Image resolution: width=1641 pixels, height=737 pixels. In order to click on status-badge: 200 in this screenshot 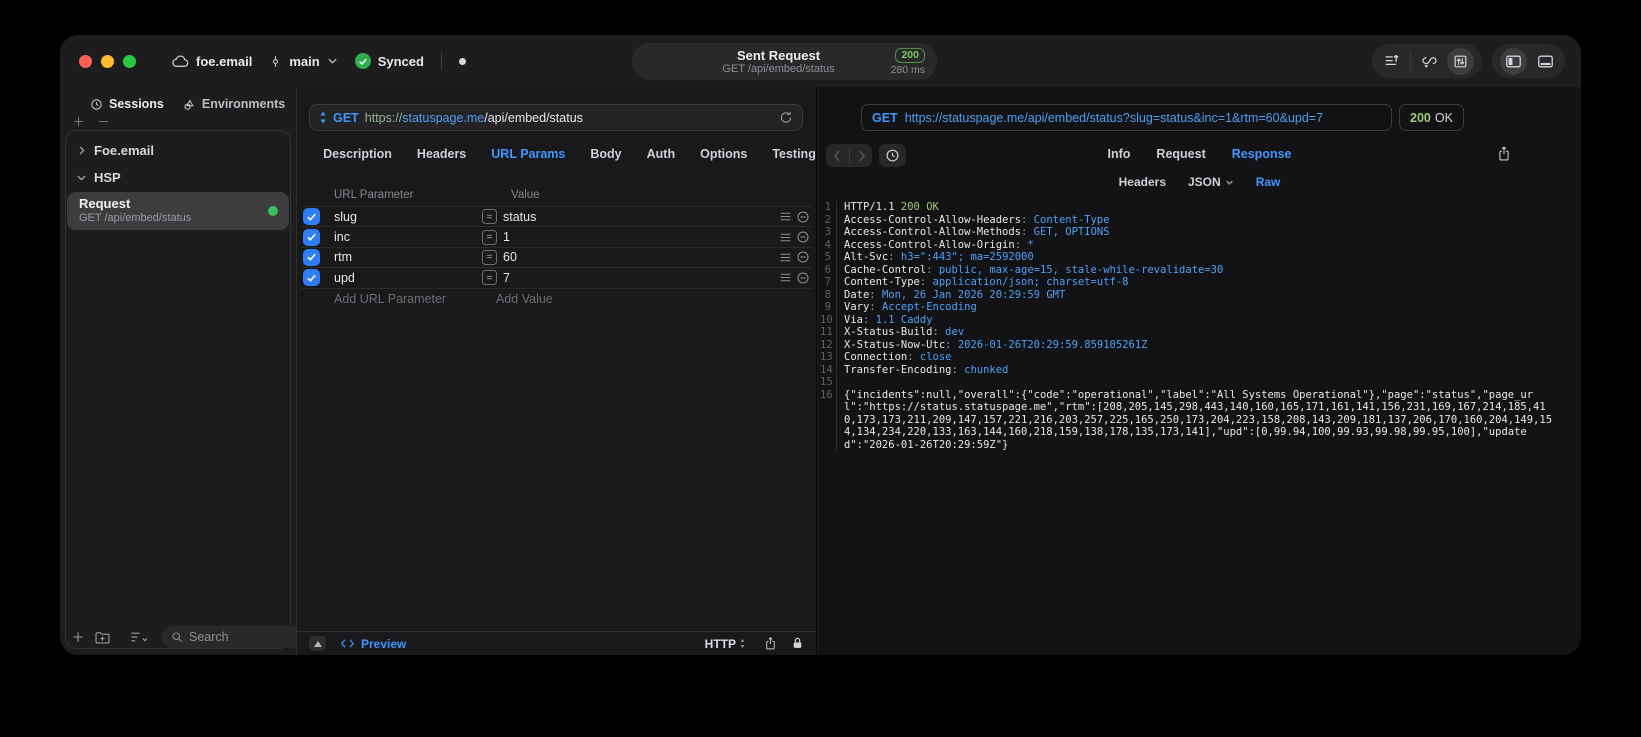, I will do `click(910, 55)`.